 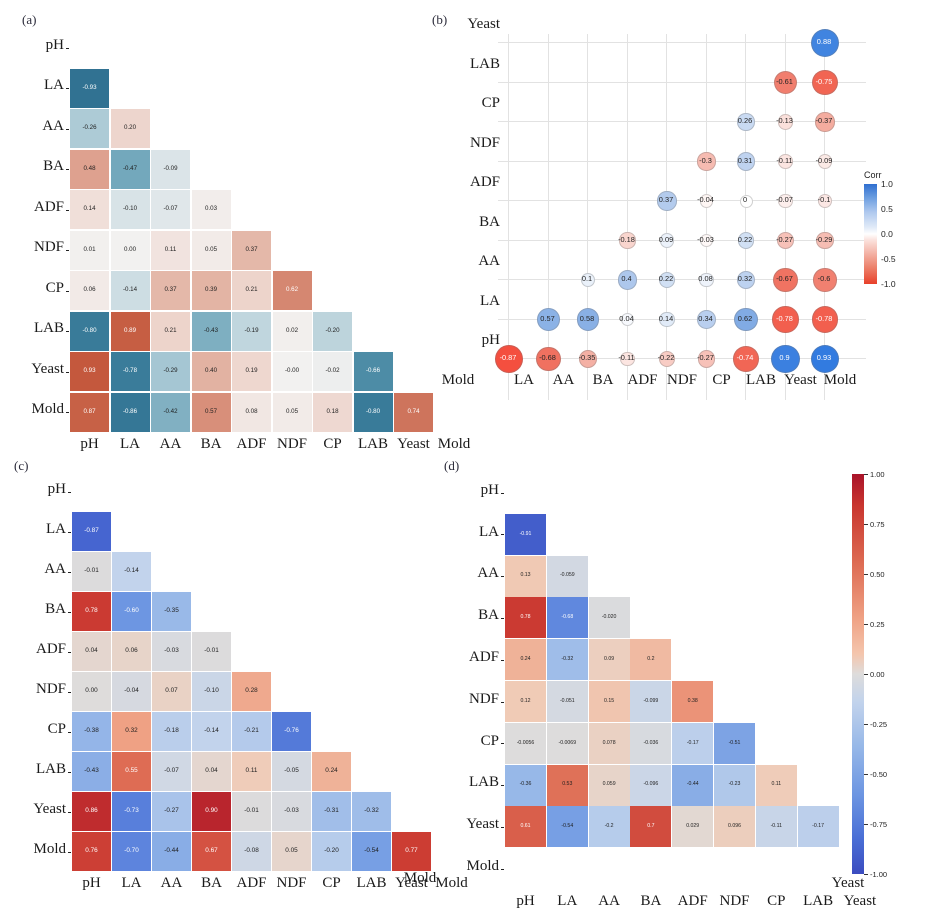 What do you see at coordinates (50, 648) in the screenshot?
I see `panel-c-row-label-adf: ADF` at bounding box center [50, 648].